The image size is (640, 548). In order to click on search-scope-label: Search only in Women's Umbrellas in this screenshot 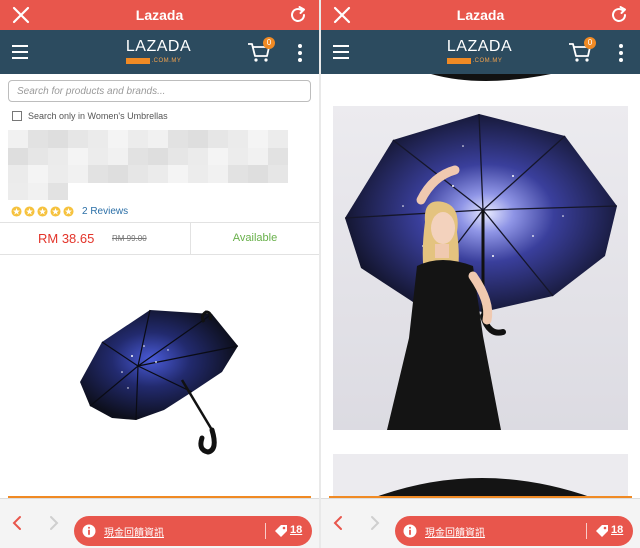, I will do `click(98, 116)`.